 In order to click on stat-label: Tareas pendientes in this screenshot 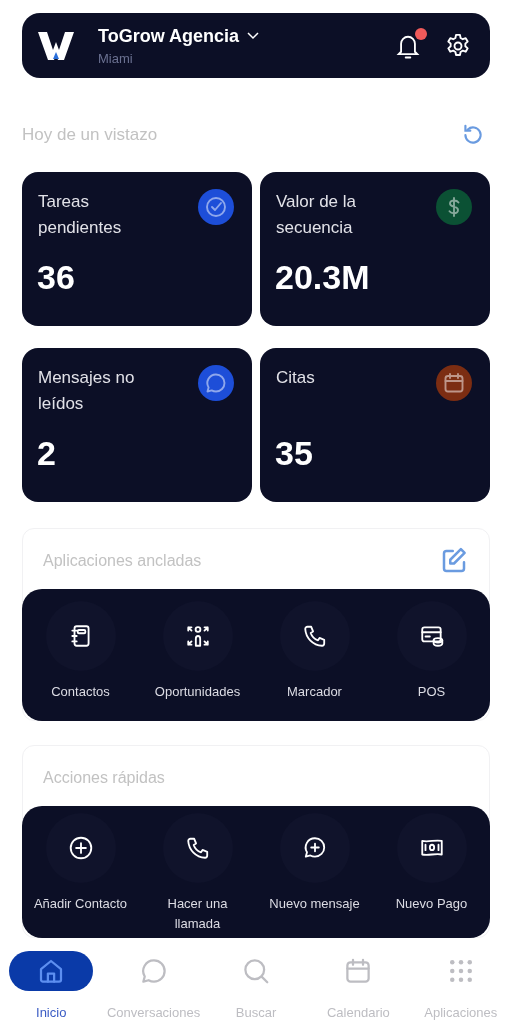, I will do `click(80, 215)`.